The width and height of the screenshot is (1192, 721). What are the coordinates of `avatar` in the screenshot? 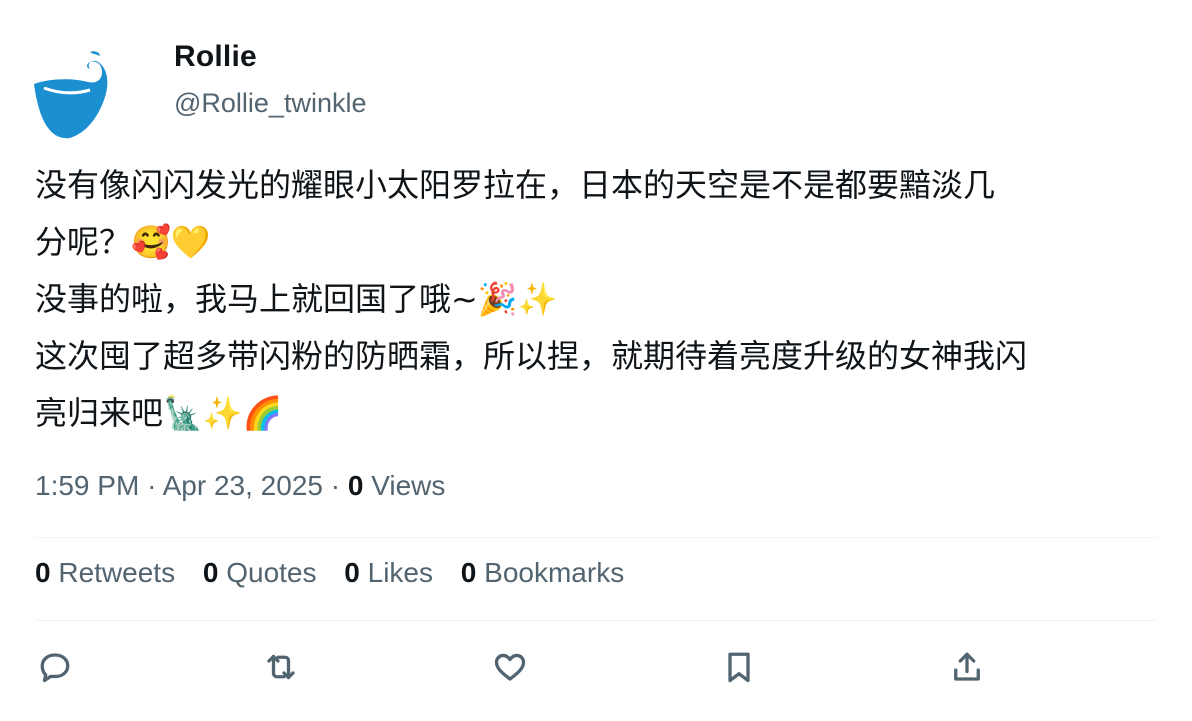 It's located at (78, 96).